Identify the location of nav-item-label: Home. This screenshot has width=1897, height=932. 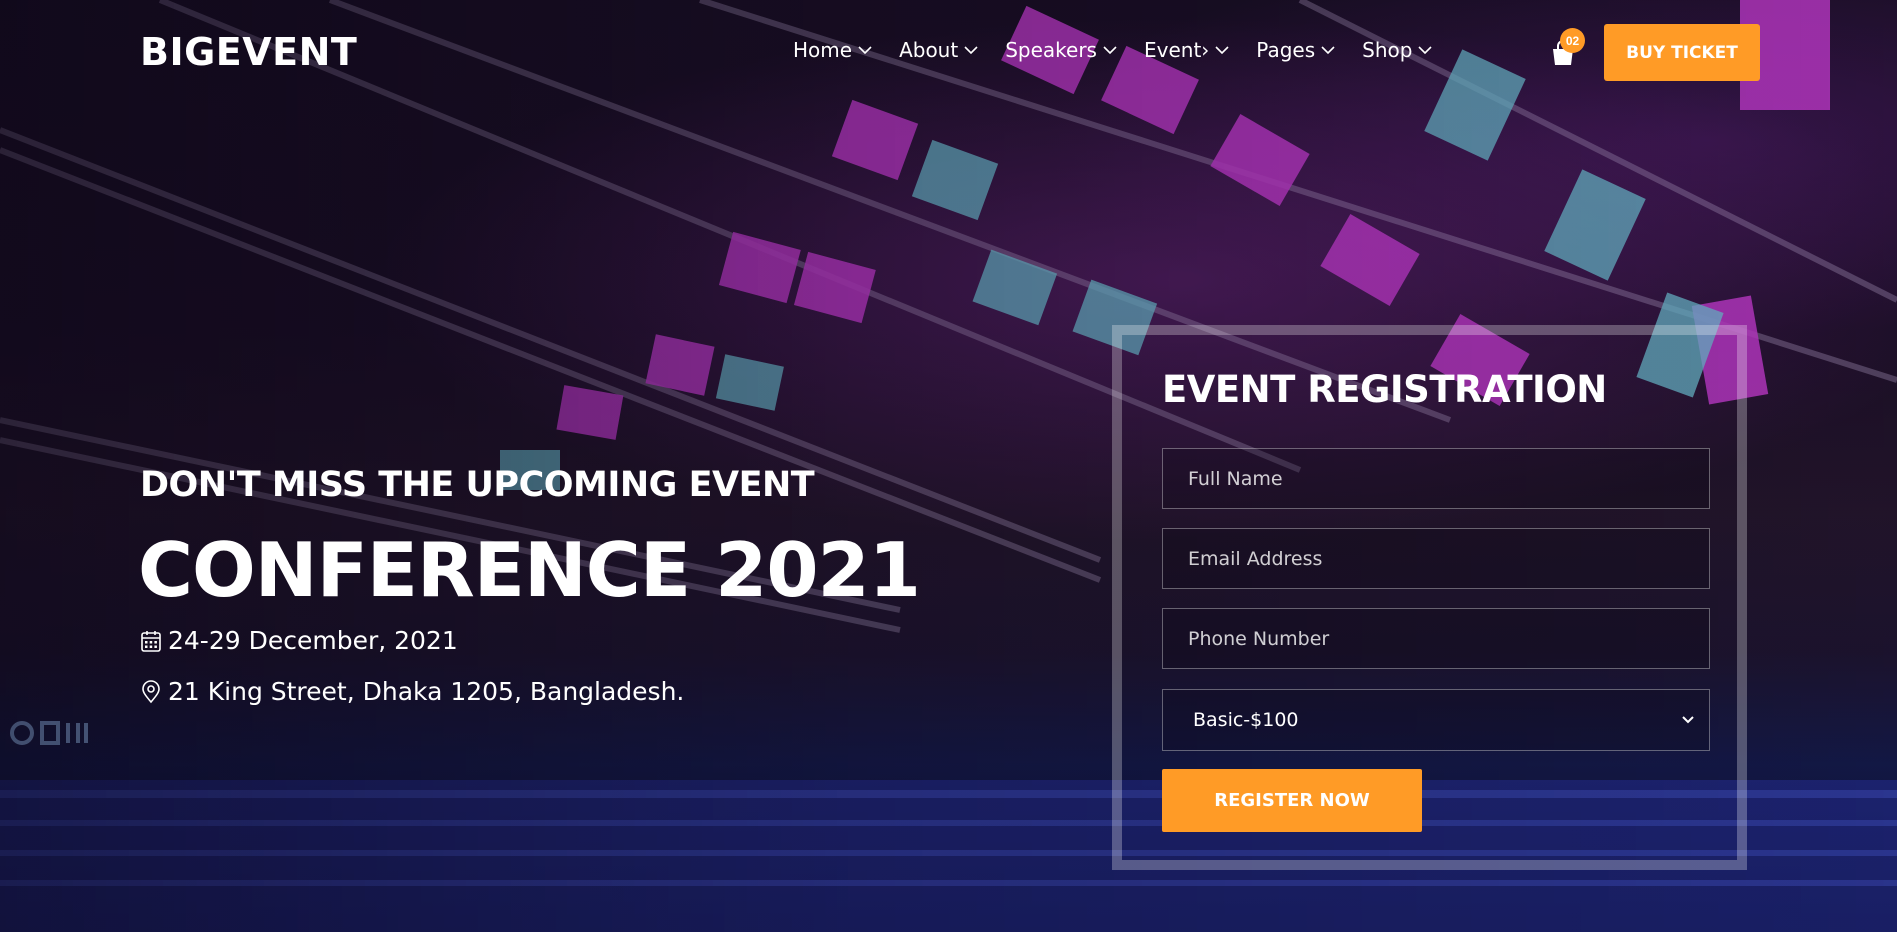
(823, 50).